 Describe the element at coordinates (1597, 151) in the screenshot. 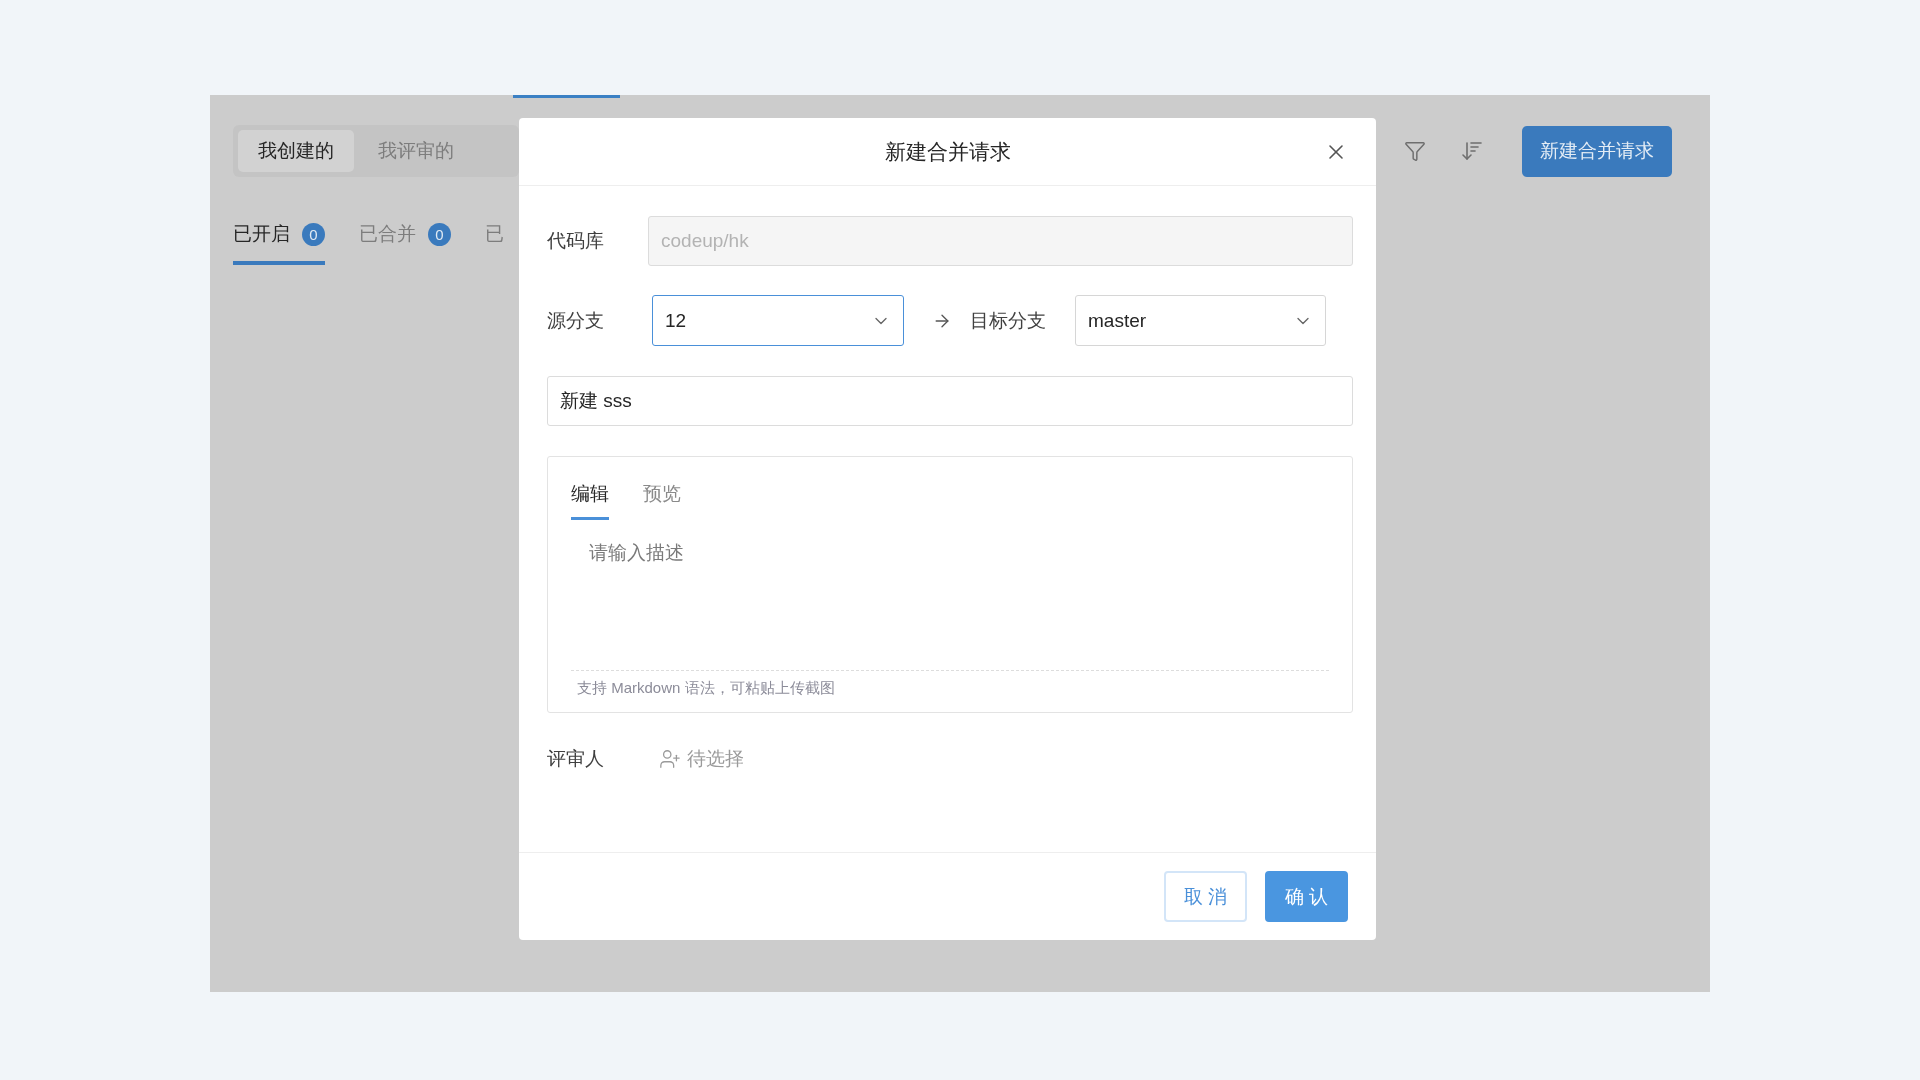

I see `new-merge-request-button: 新建合并请求` at that location.